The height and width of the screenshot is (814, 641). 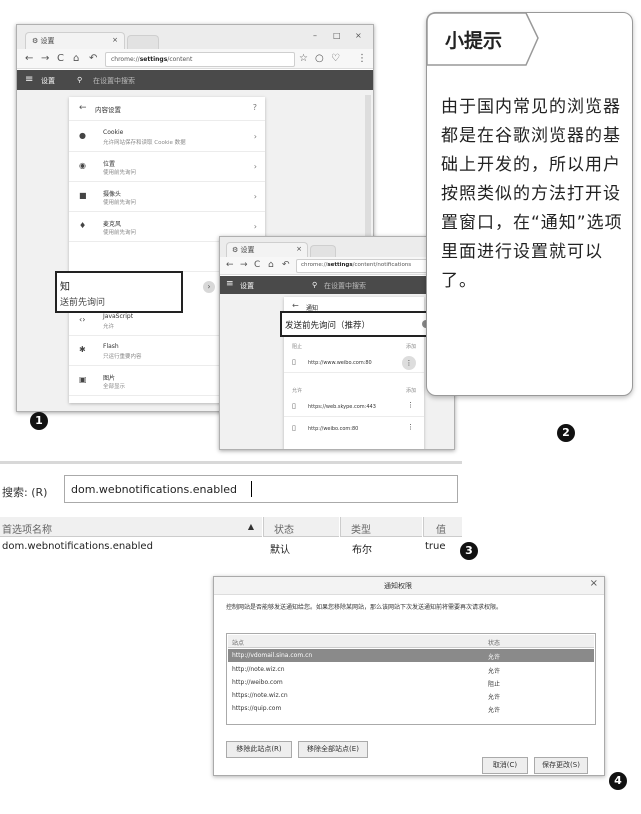 What do you see at coordinates (297, 391) in the screenshot?
I see `allow-header: 允许` at bounding box center [297, 391].